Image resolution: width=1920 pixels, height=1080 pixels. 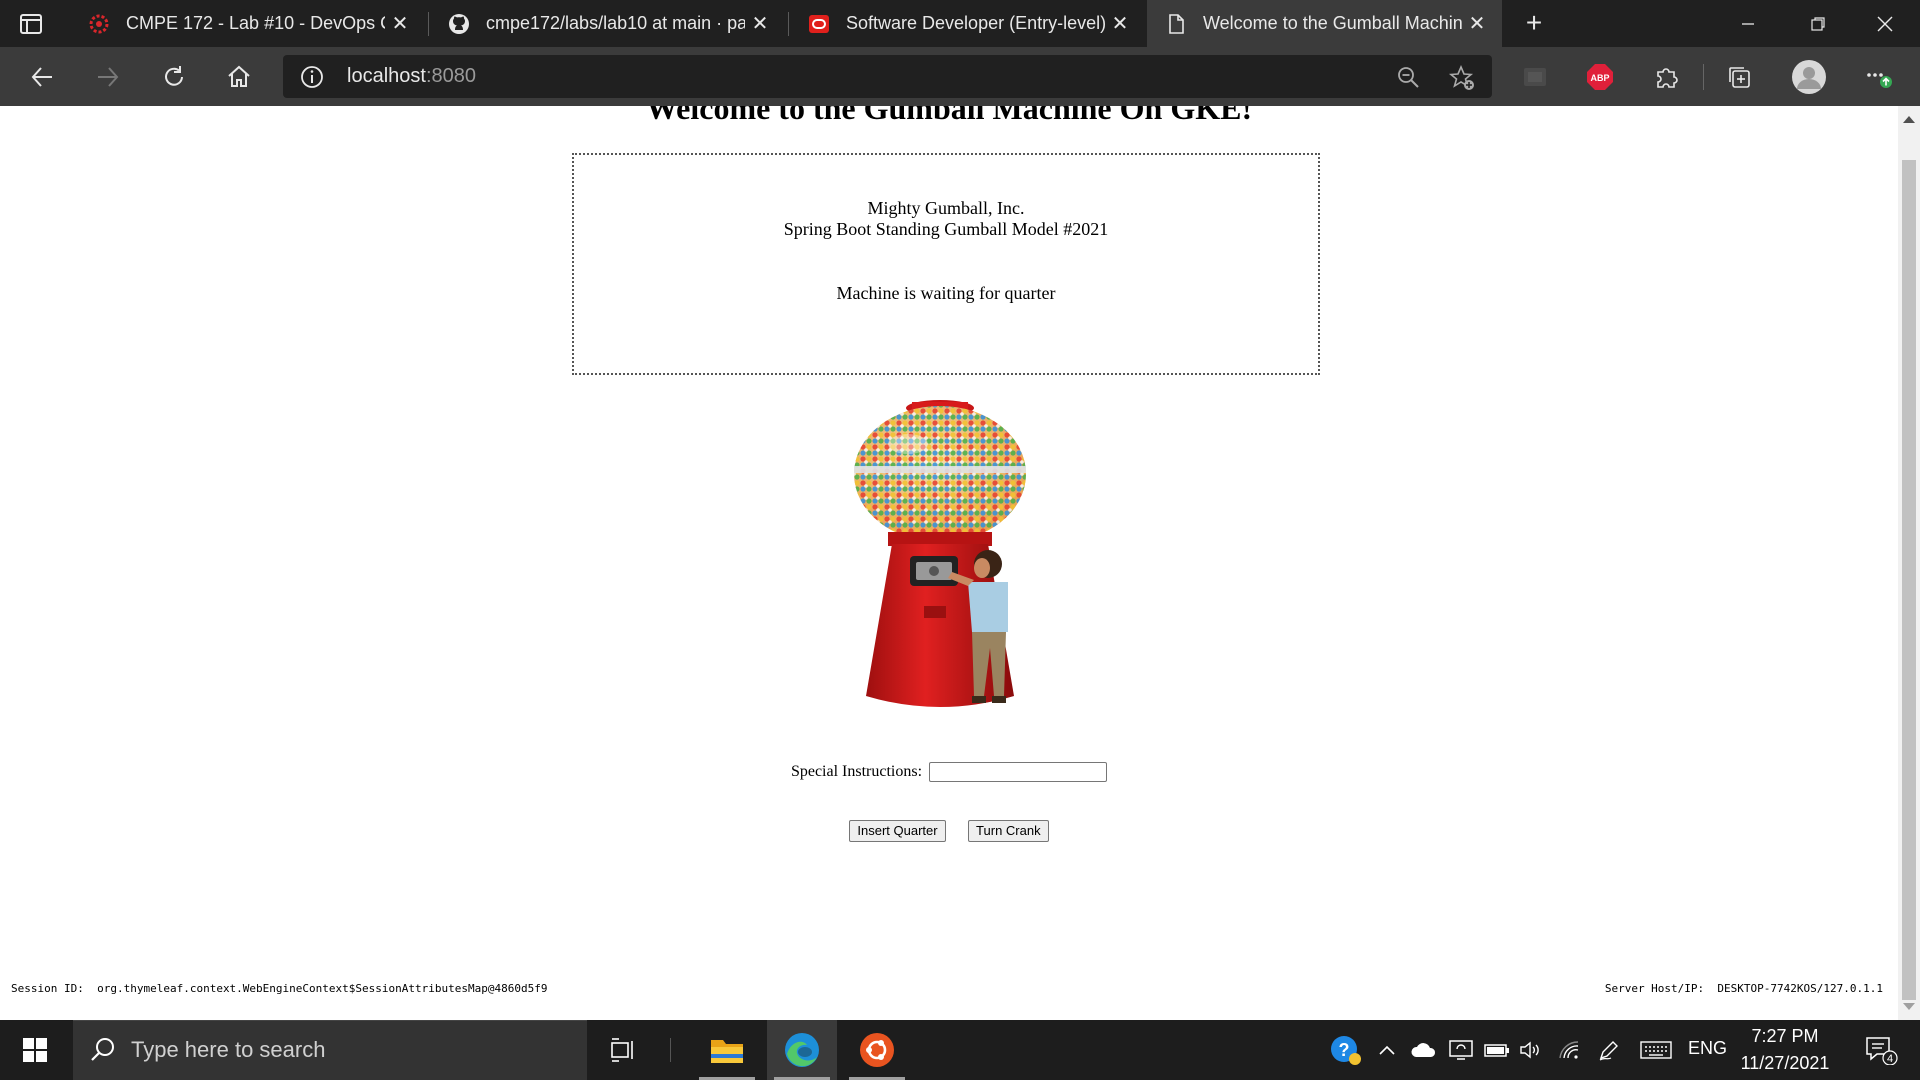 What do you see at coordinates (615, 23) in the screenshot?
I see `tab-title: cmpe172/labs/lab10 at main · pa` at bounding box center [615, 23].